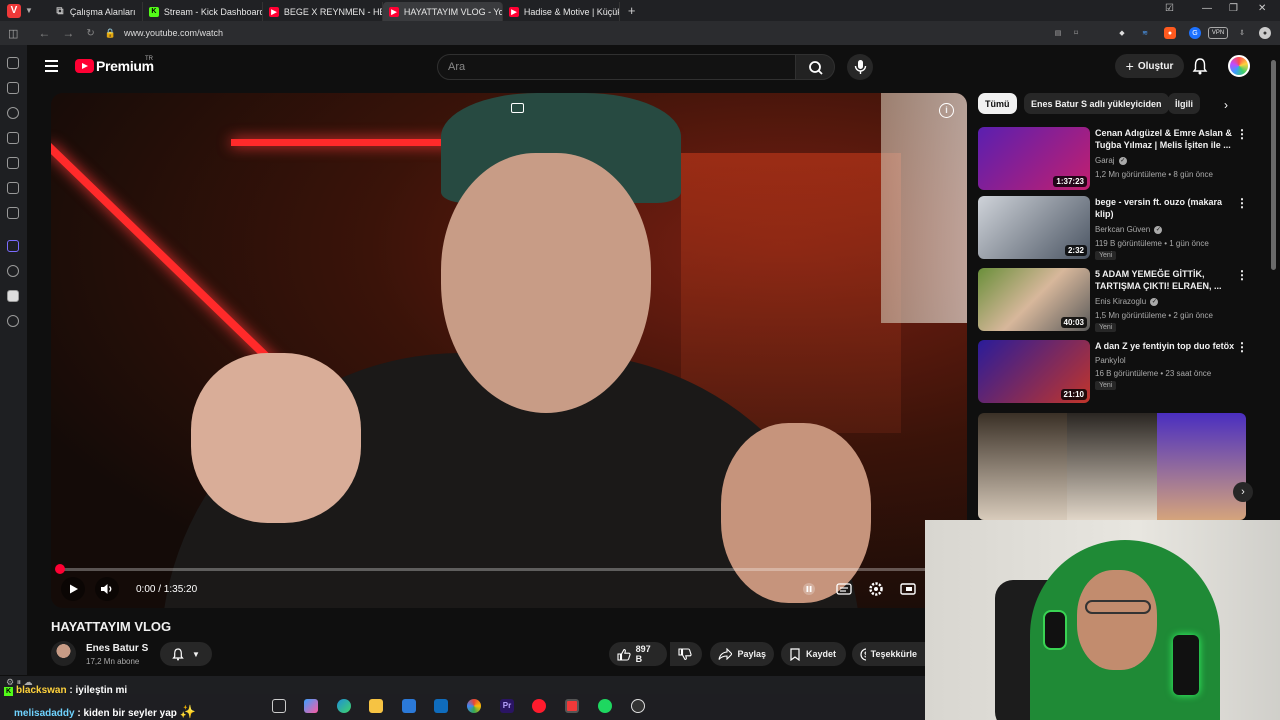 This screenshot has height=720, width=1280. Describe the element at coordinates (561, 11) in the screenshot. I see `tab-hadise-video: ▶ Hadise & Motive | Küçük E` at that location.